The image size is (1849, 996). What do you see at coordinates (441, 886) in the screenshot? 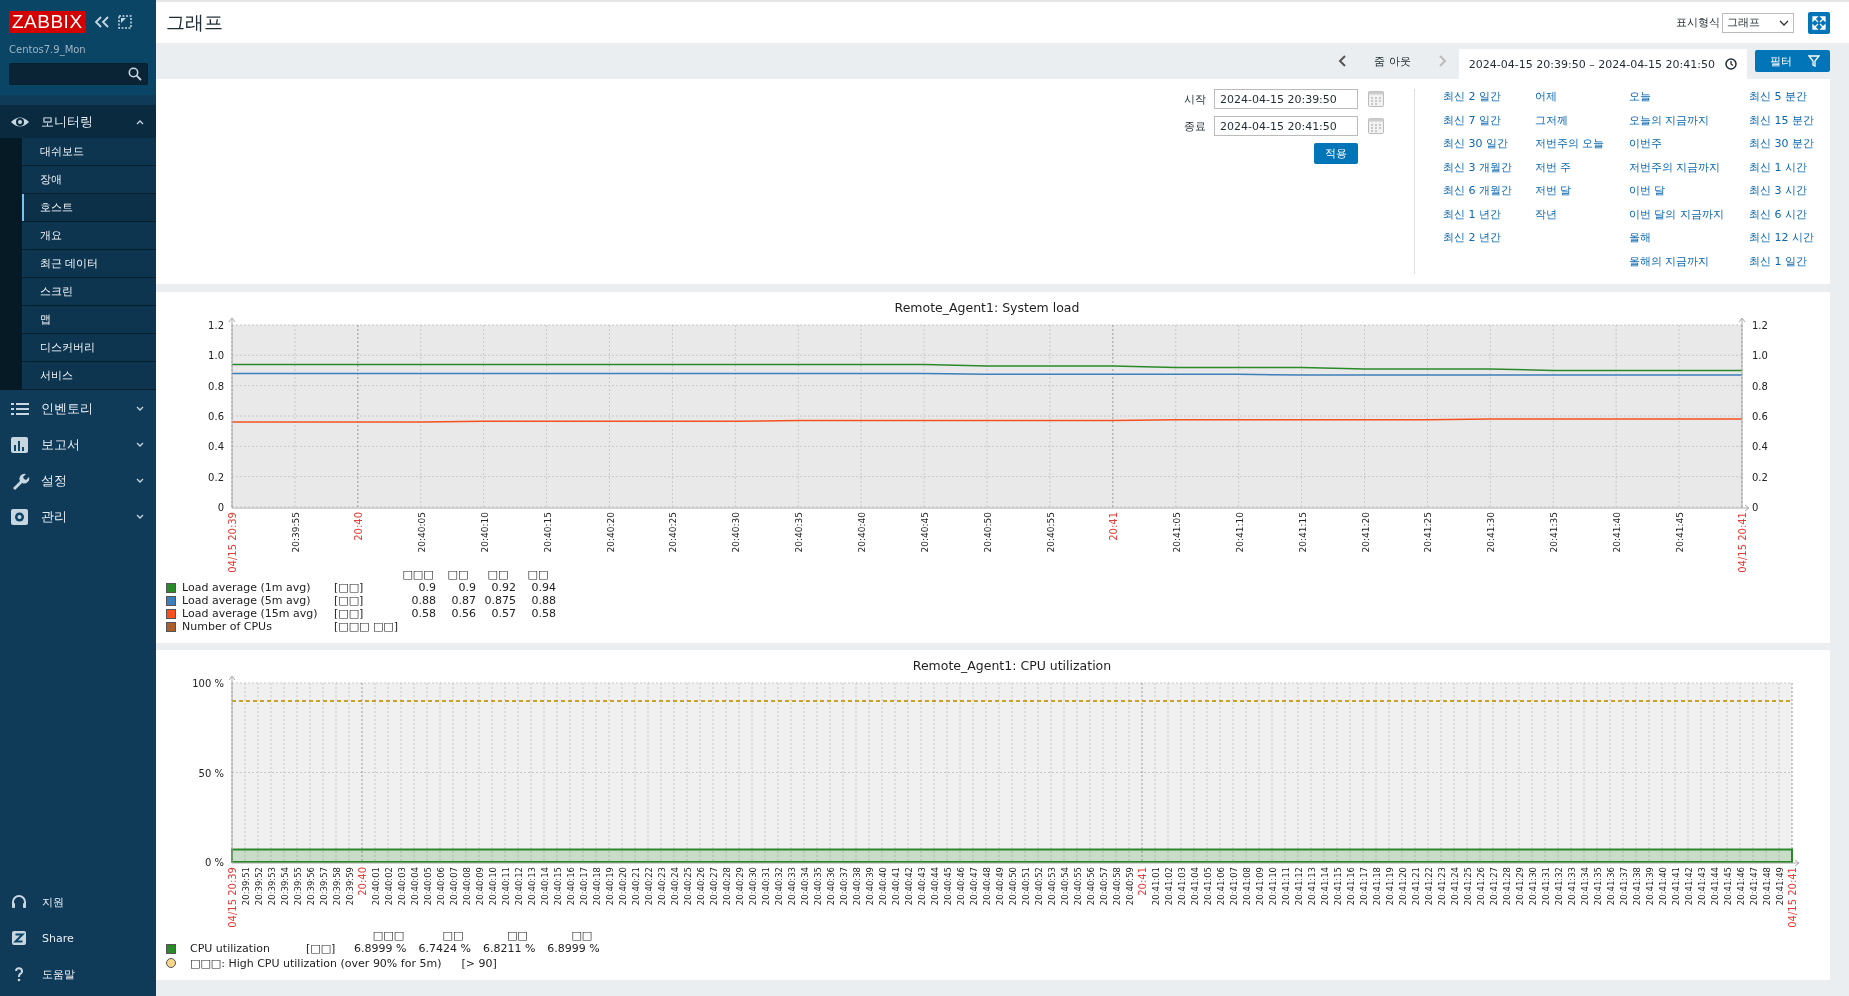
I see `axis-tick-label: 20:40:06` at bounding box center [441, 886].